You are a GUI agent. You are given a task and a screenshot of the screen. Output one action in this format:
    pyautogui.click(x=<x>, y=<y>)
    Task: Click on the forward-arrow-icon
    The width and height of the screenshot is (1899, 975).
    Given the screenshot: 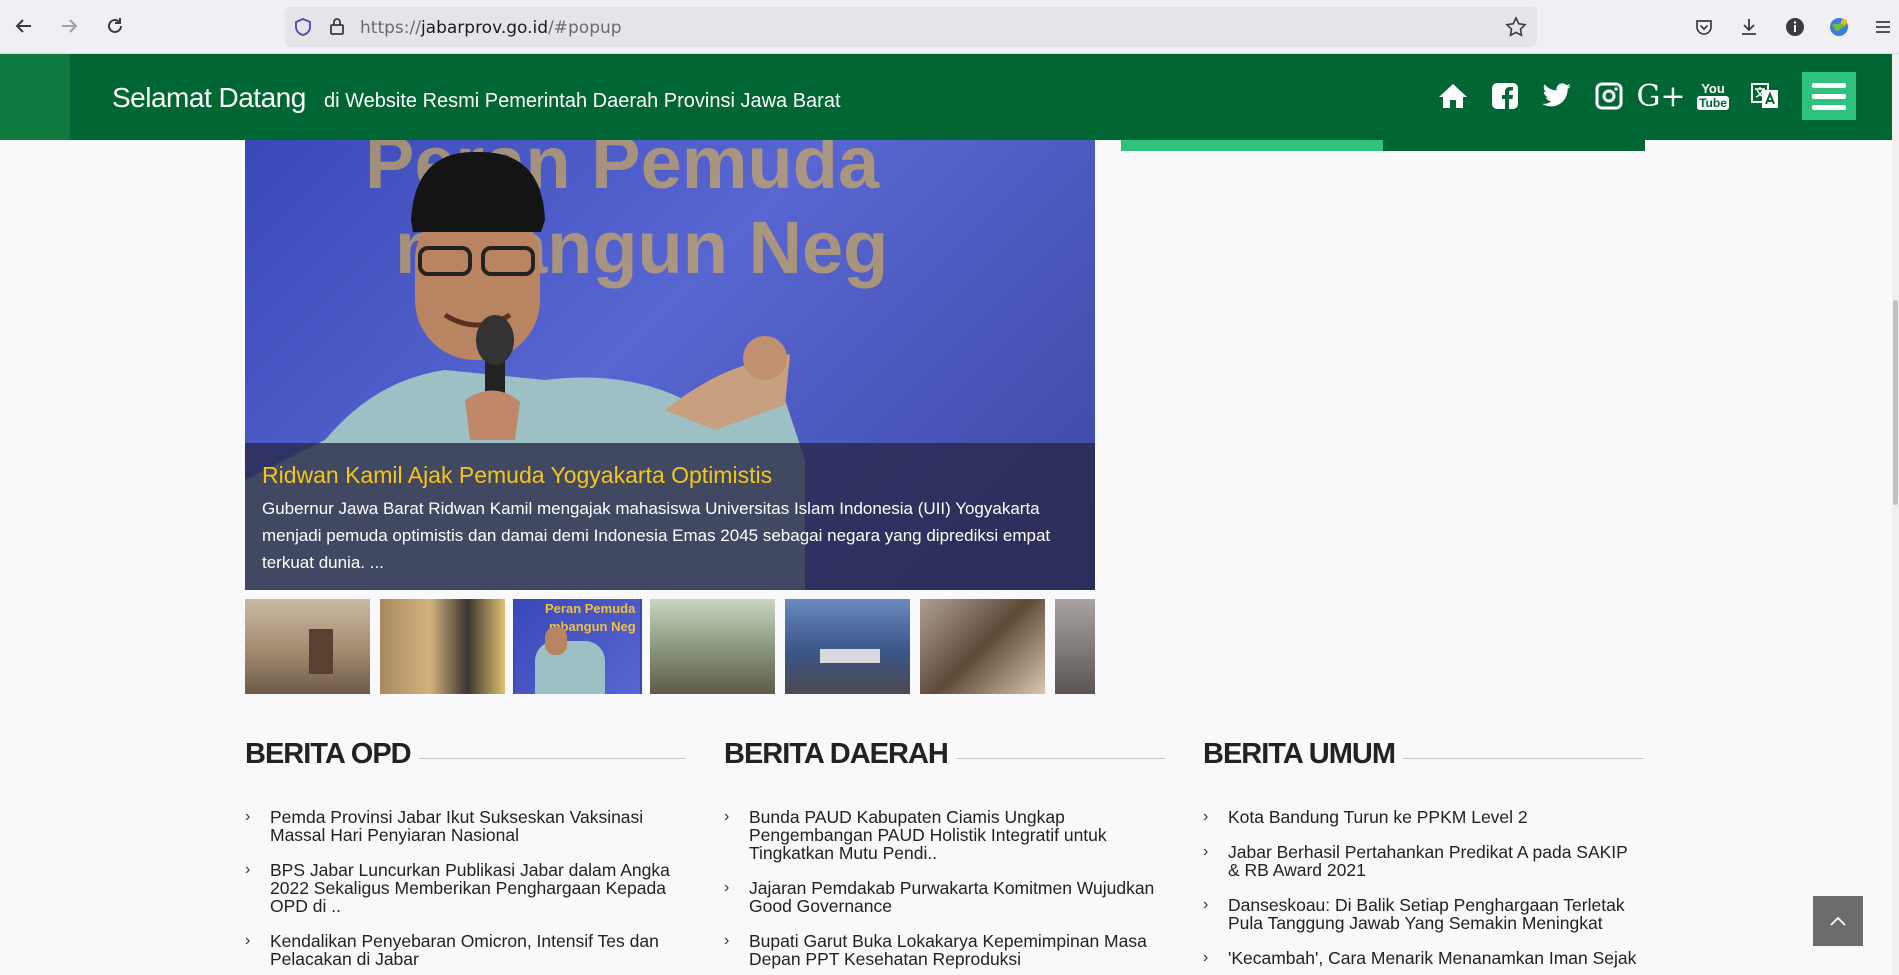 What is the action you would take?
    pyautogui.click(x=70, y=26)
    